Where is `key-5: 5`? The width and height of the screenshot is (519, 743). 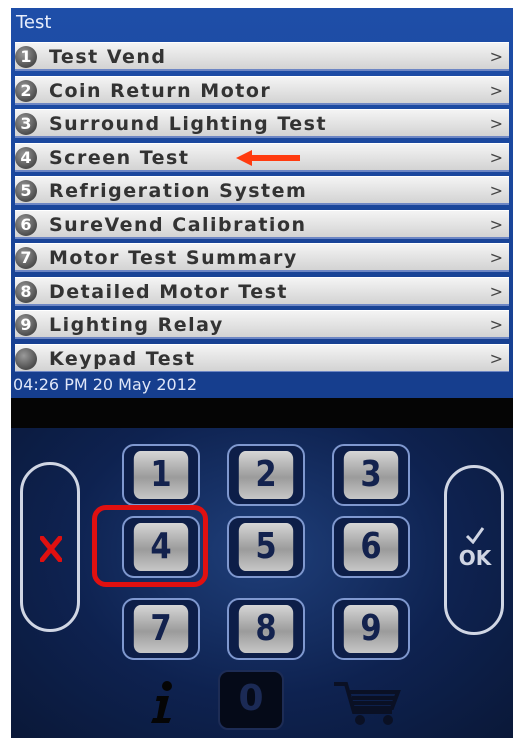 key-5: 5 is located at coordinates (266, 547).